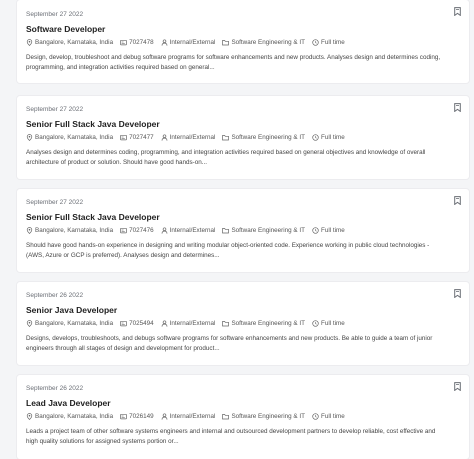  I want to click on job-id-text: 7027476, so click(141, 230).